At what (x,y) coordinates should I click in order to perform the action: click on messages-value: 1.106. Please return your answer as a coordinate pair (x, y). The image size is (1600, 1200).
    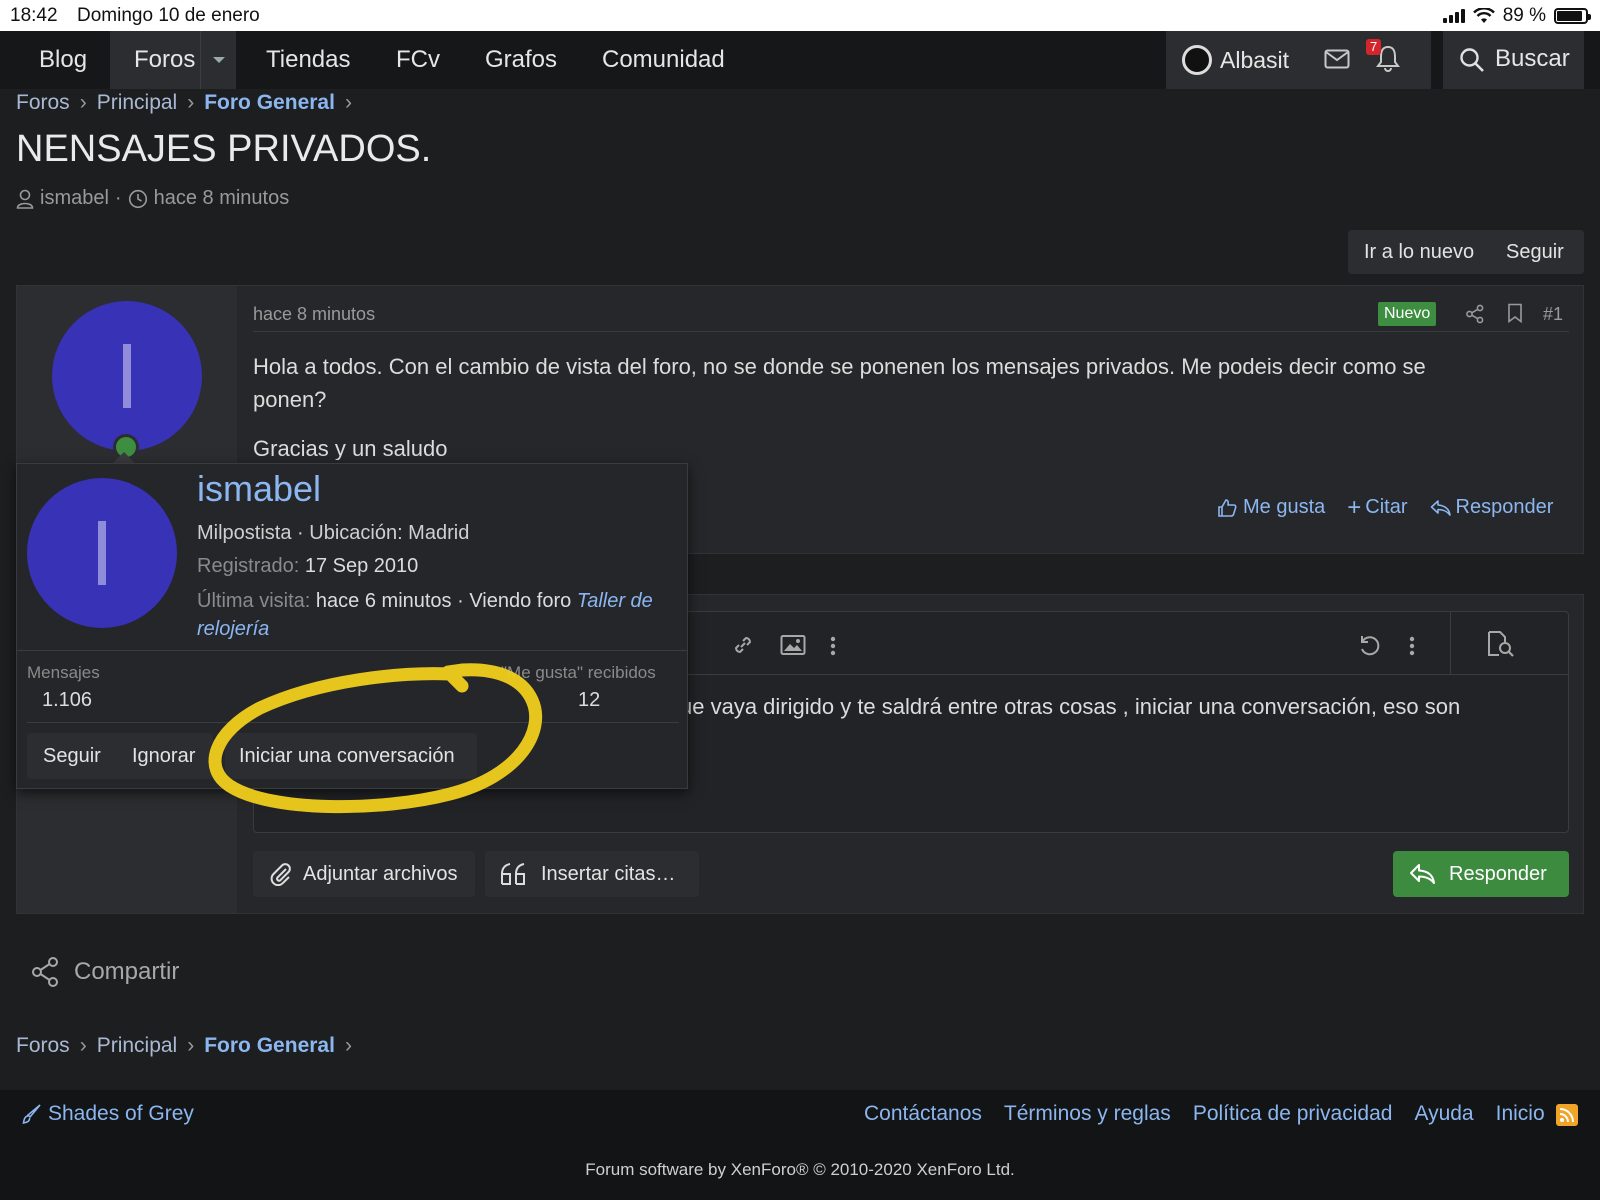
    Looking at the image, I should click on (67, 700).